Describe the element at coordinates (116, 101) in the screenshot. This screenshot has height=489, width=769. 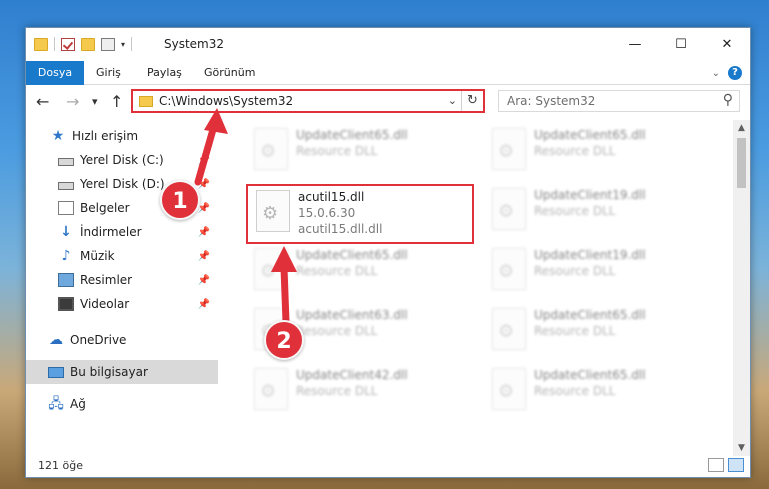
I see `up-button: ↑` at that location.